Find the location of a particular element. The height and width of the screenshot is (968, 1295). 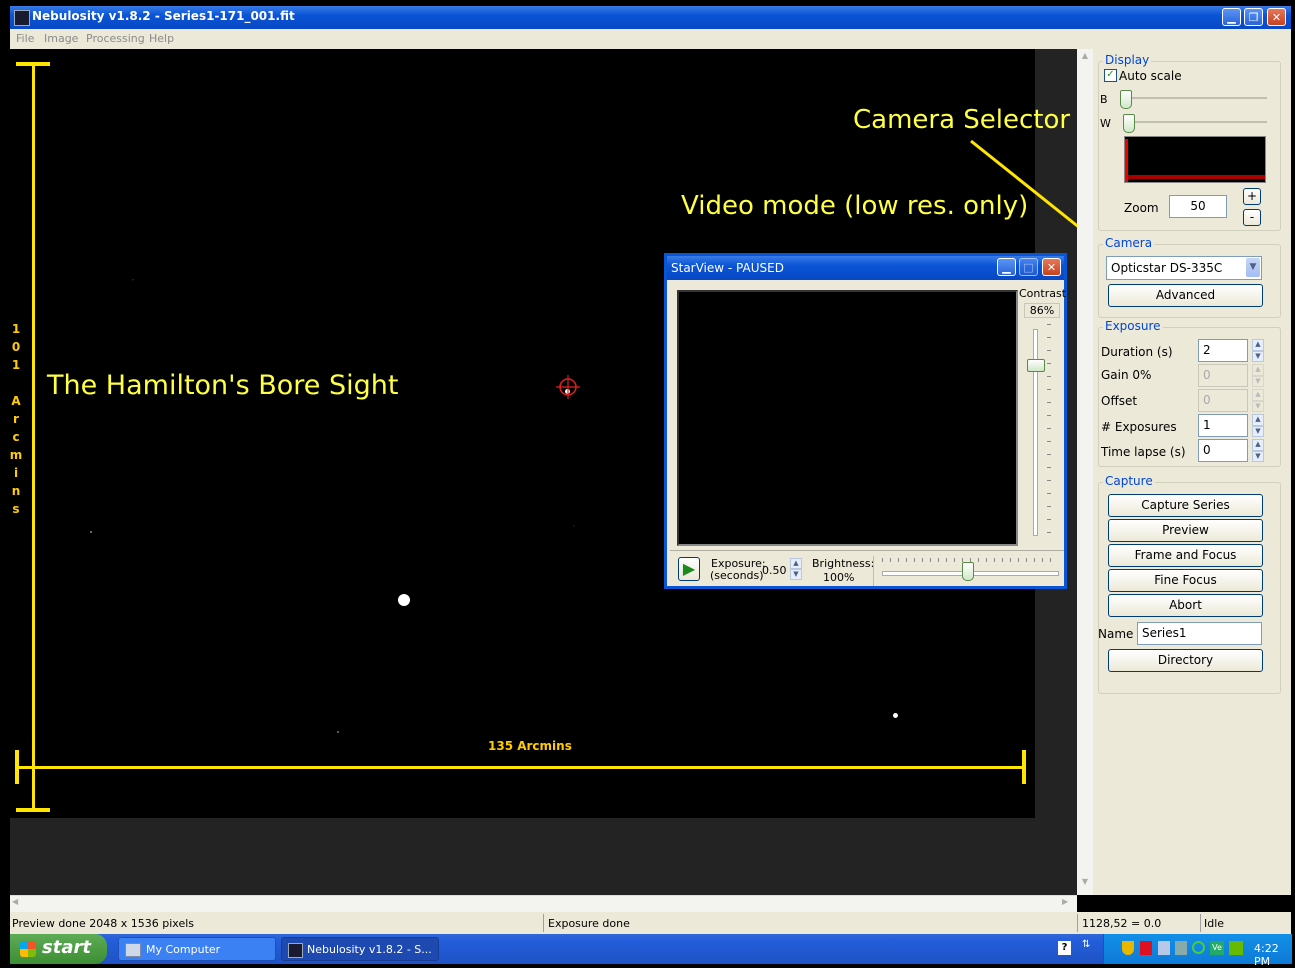

display-icon is located at coordinates (1181, 948).